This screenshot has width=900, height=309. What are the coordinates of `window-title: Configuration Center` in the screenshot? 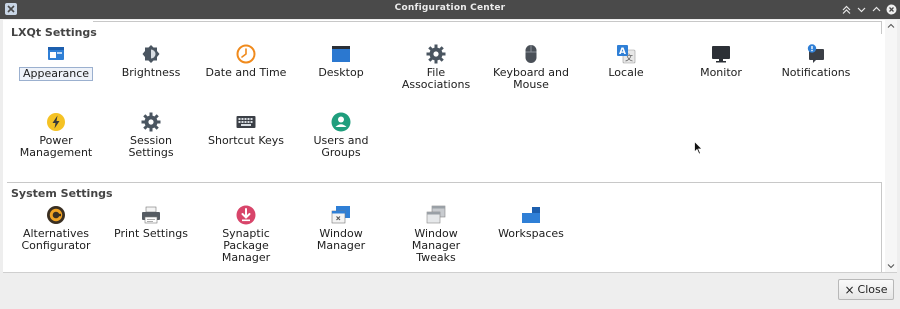 It's located at (450, 8).